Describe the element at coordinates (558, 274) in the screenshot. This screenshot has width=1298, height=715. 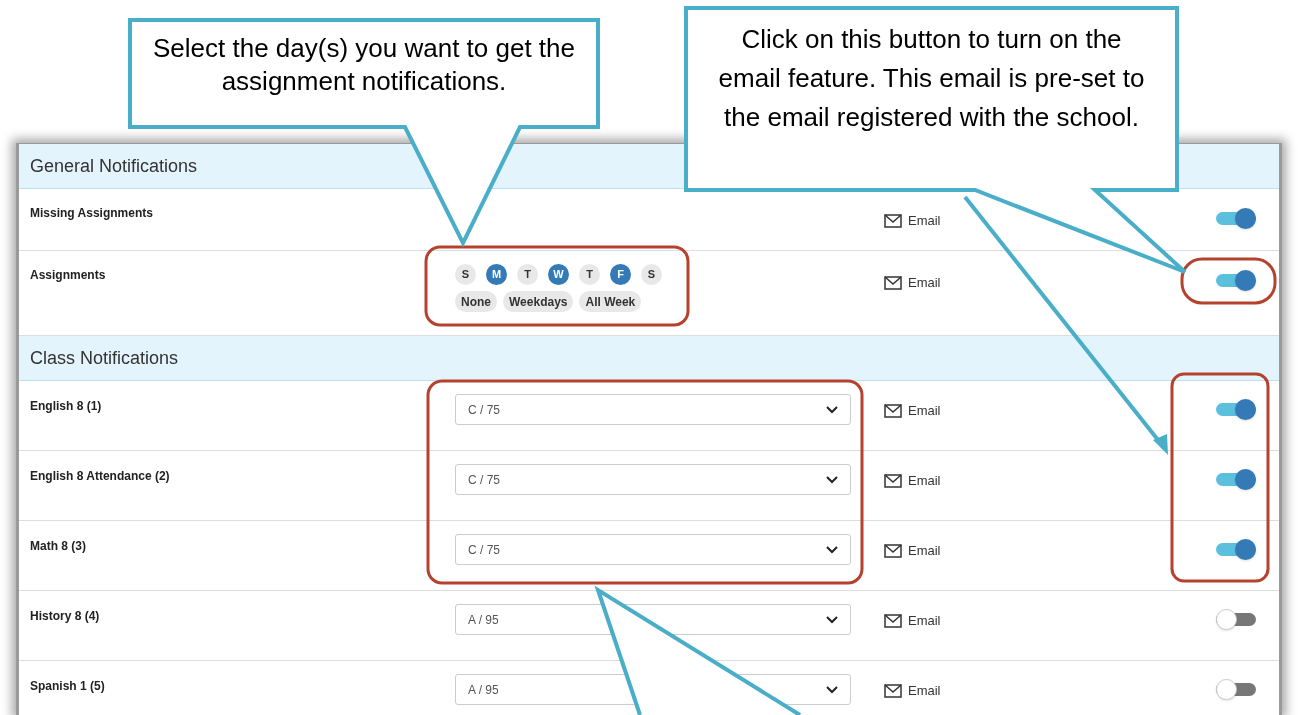
I see `day-toggle: W` at that location.